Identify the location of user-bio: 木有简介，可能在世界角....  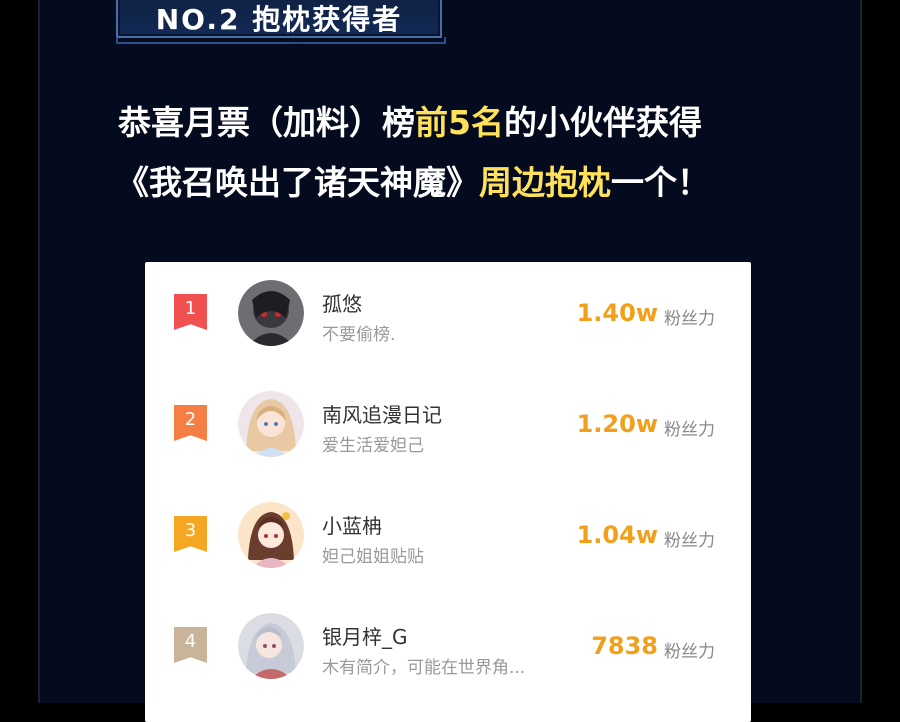
(424, 668).